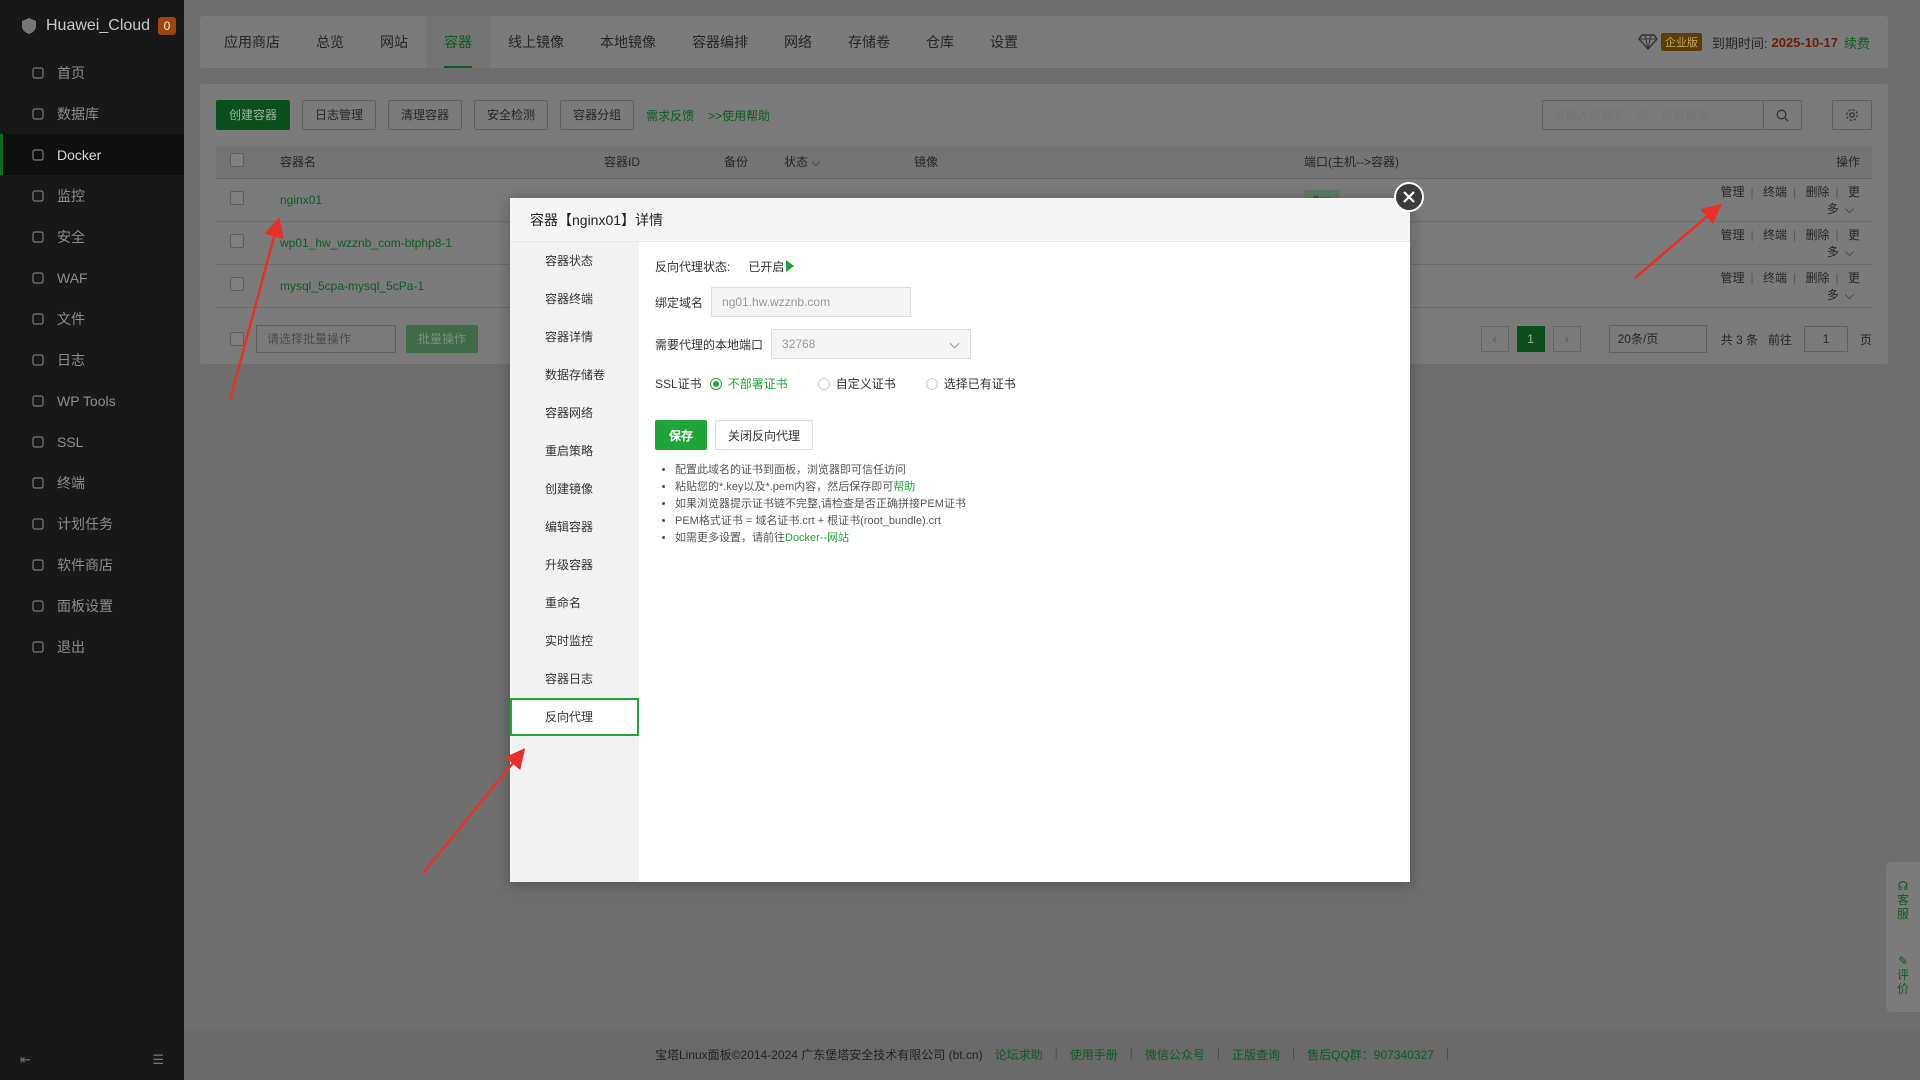  I want to click on col-status: 状态 ⌵, so click(849, 162).